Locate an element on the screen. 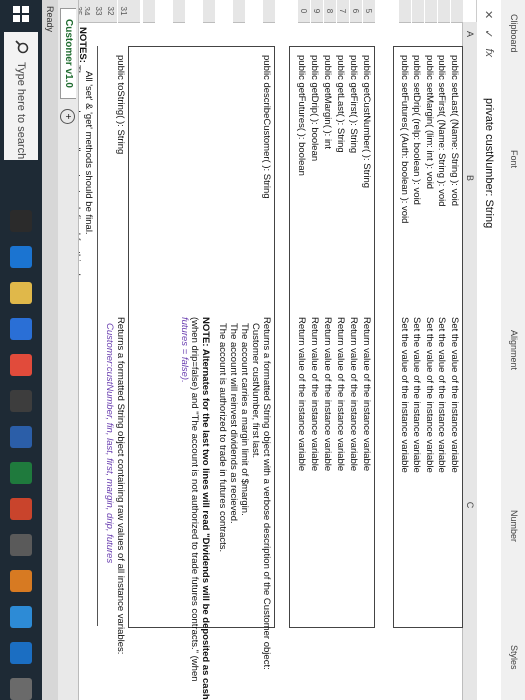 This screenshot has width=525, height=700. row-header: 31 is located at coordinates (124, 11).